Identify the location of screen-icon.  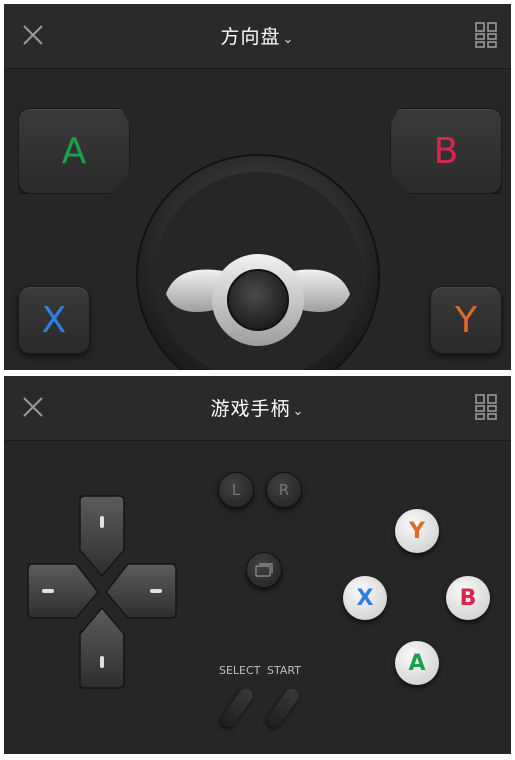
(264, 570).